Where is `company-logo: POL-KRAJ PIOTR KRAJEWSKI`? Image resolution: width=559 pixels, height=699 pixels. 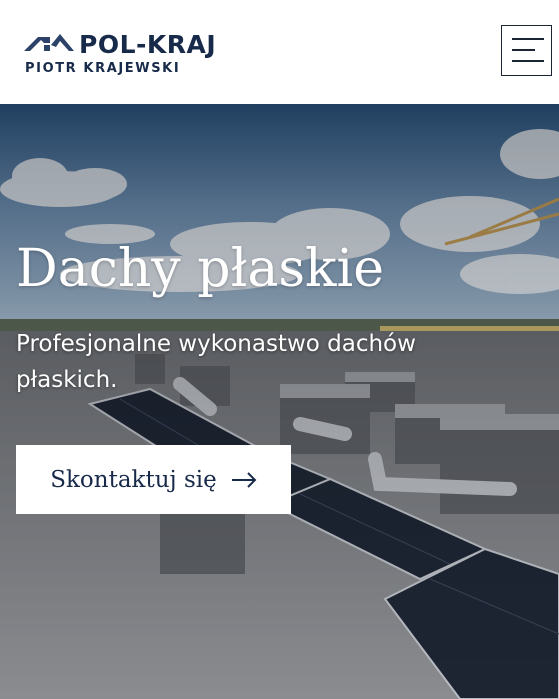 company-logo: POL-KRAJ PIOTR KRAJEWSKI is located at coordinates (124, 55).